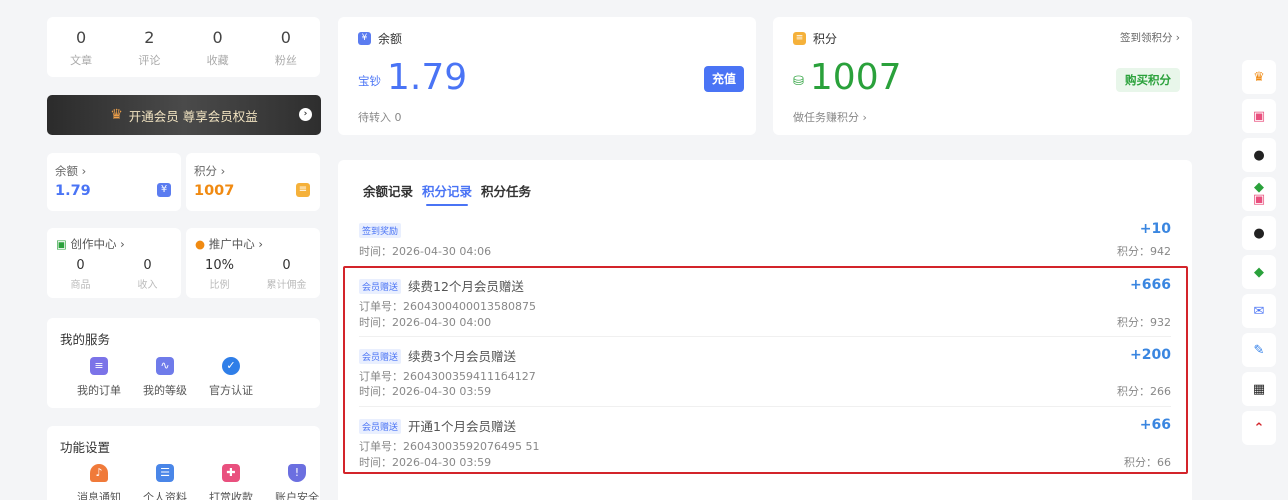 This screenshot has width=1288, height=500. Describe the element at coordinates (830, 117) in the screenshot. I see `earn-points-link: 做任务赚积分 ›` at that location.